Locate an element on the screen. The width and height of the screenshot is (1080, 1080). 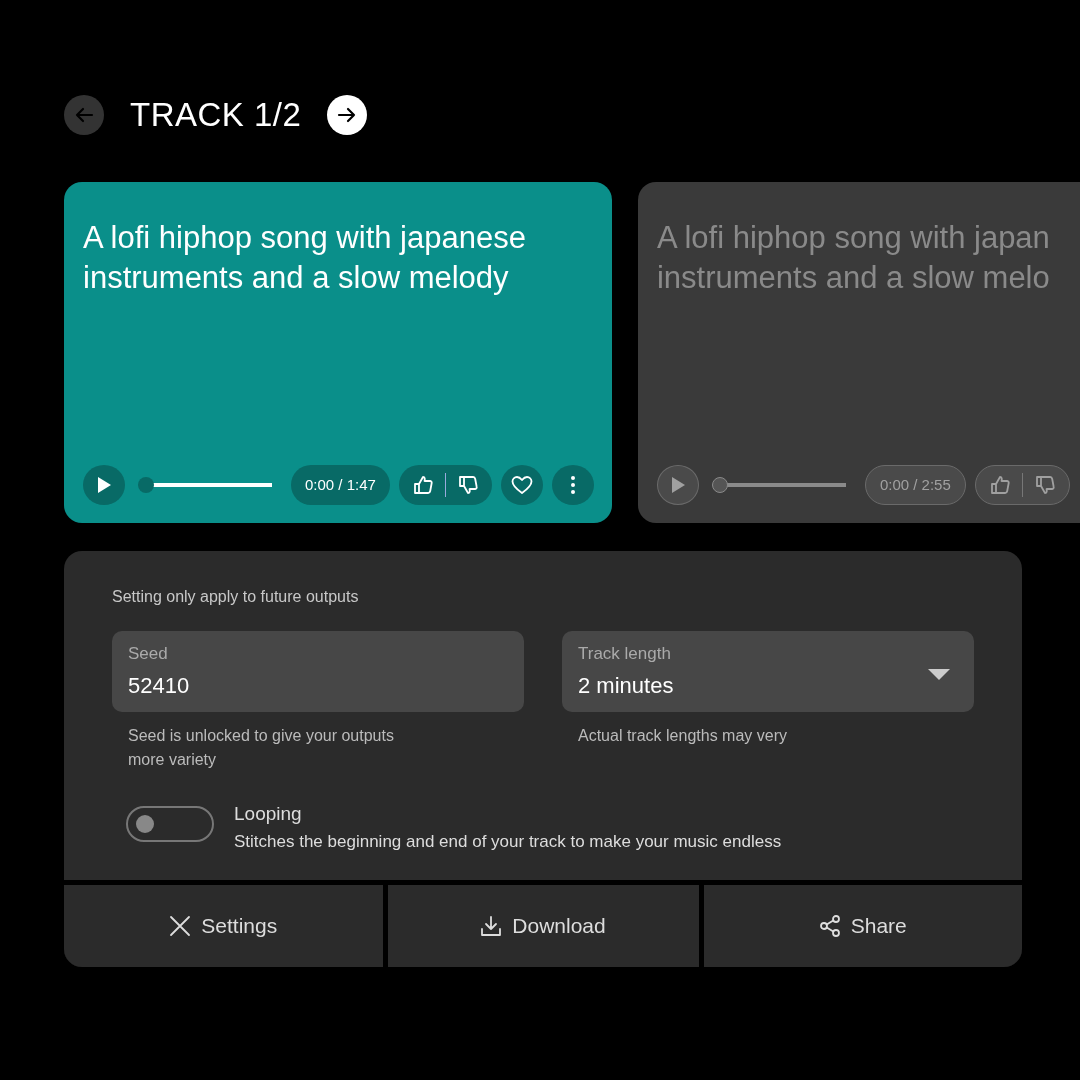
settings-note: Setting only apply to future outputs is located at coordinates (236, 597).